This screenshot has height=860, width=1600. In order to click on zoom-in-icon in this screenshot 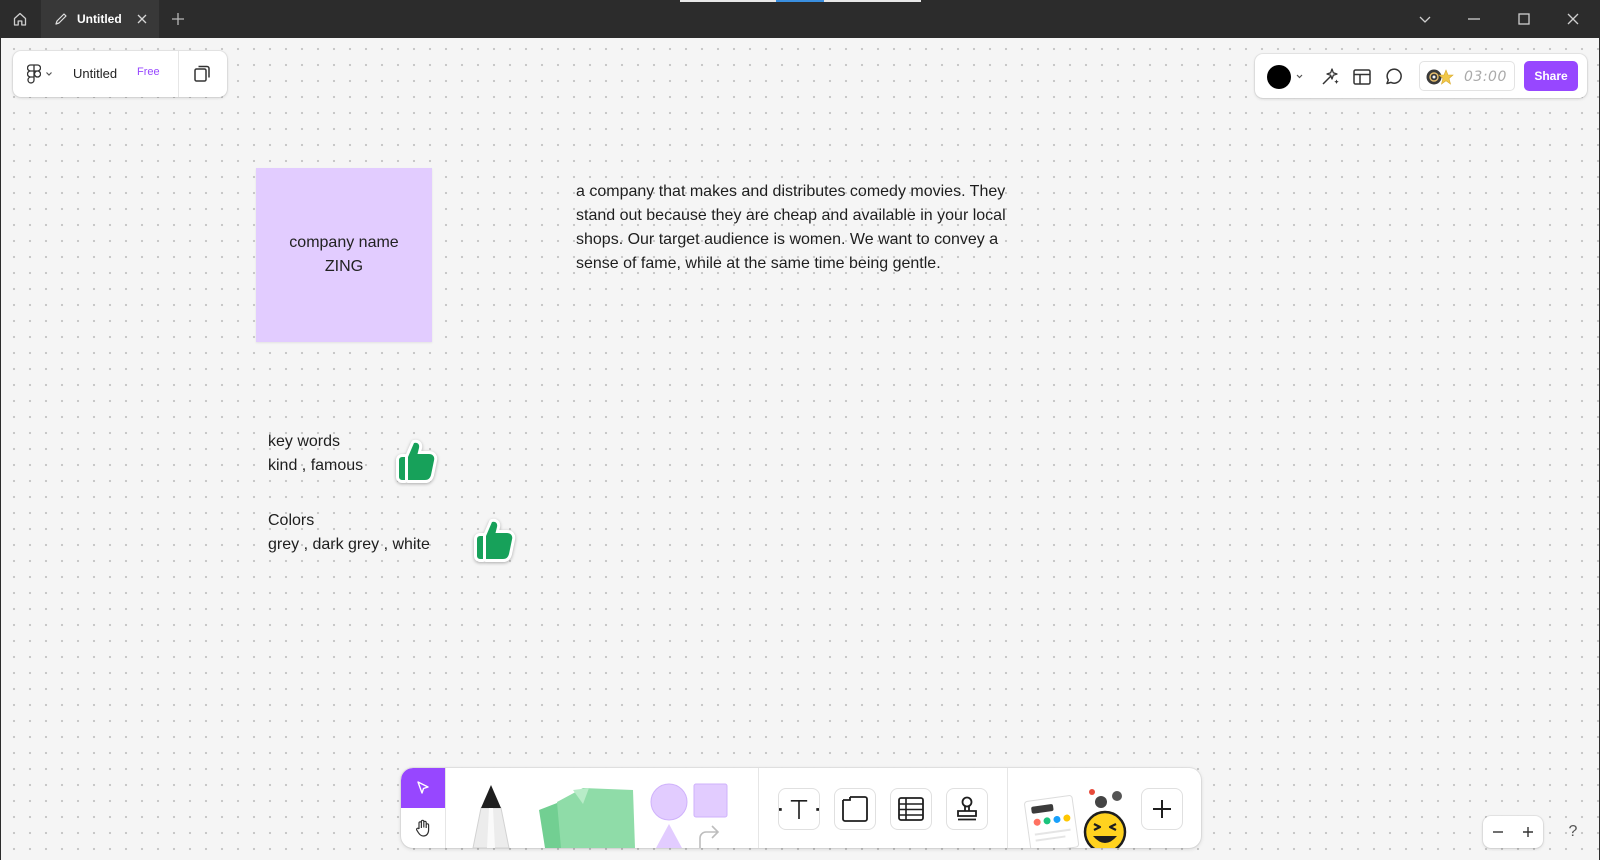, I will do `click(1528, 832)`.